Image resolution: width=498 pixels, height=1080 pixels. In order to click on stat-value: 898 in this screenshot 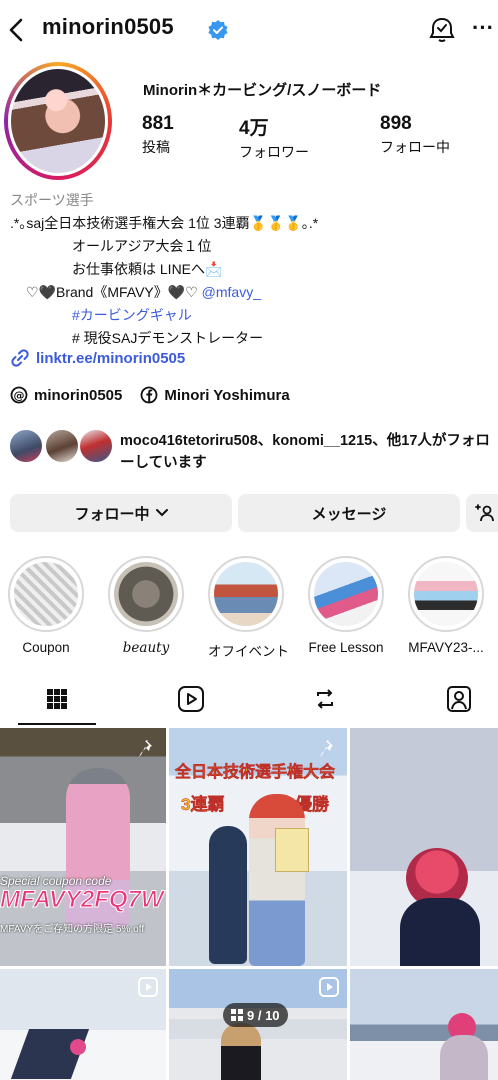, I will do `click(396, 123)`.